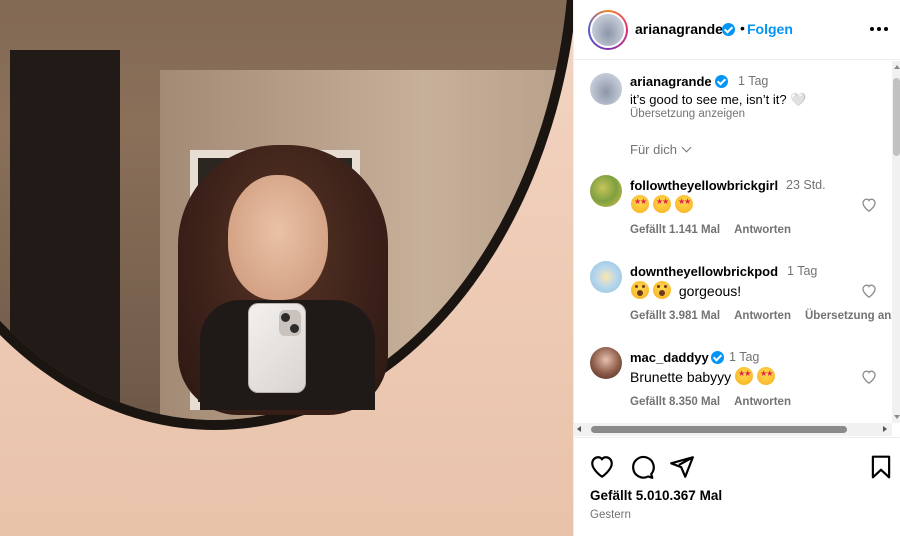 Image resolution: width=900 pixels, height=536 pixels. Describe the element at coordinates (704, 185) in the screenshot. I see `comment-username: followtheyellowbrickgirl` at that location.